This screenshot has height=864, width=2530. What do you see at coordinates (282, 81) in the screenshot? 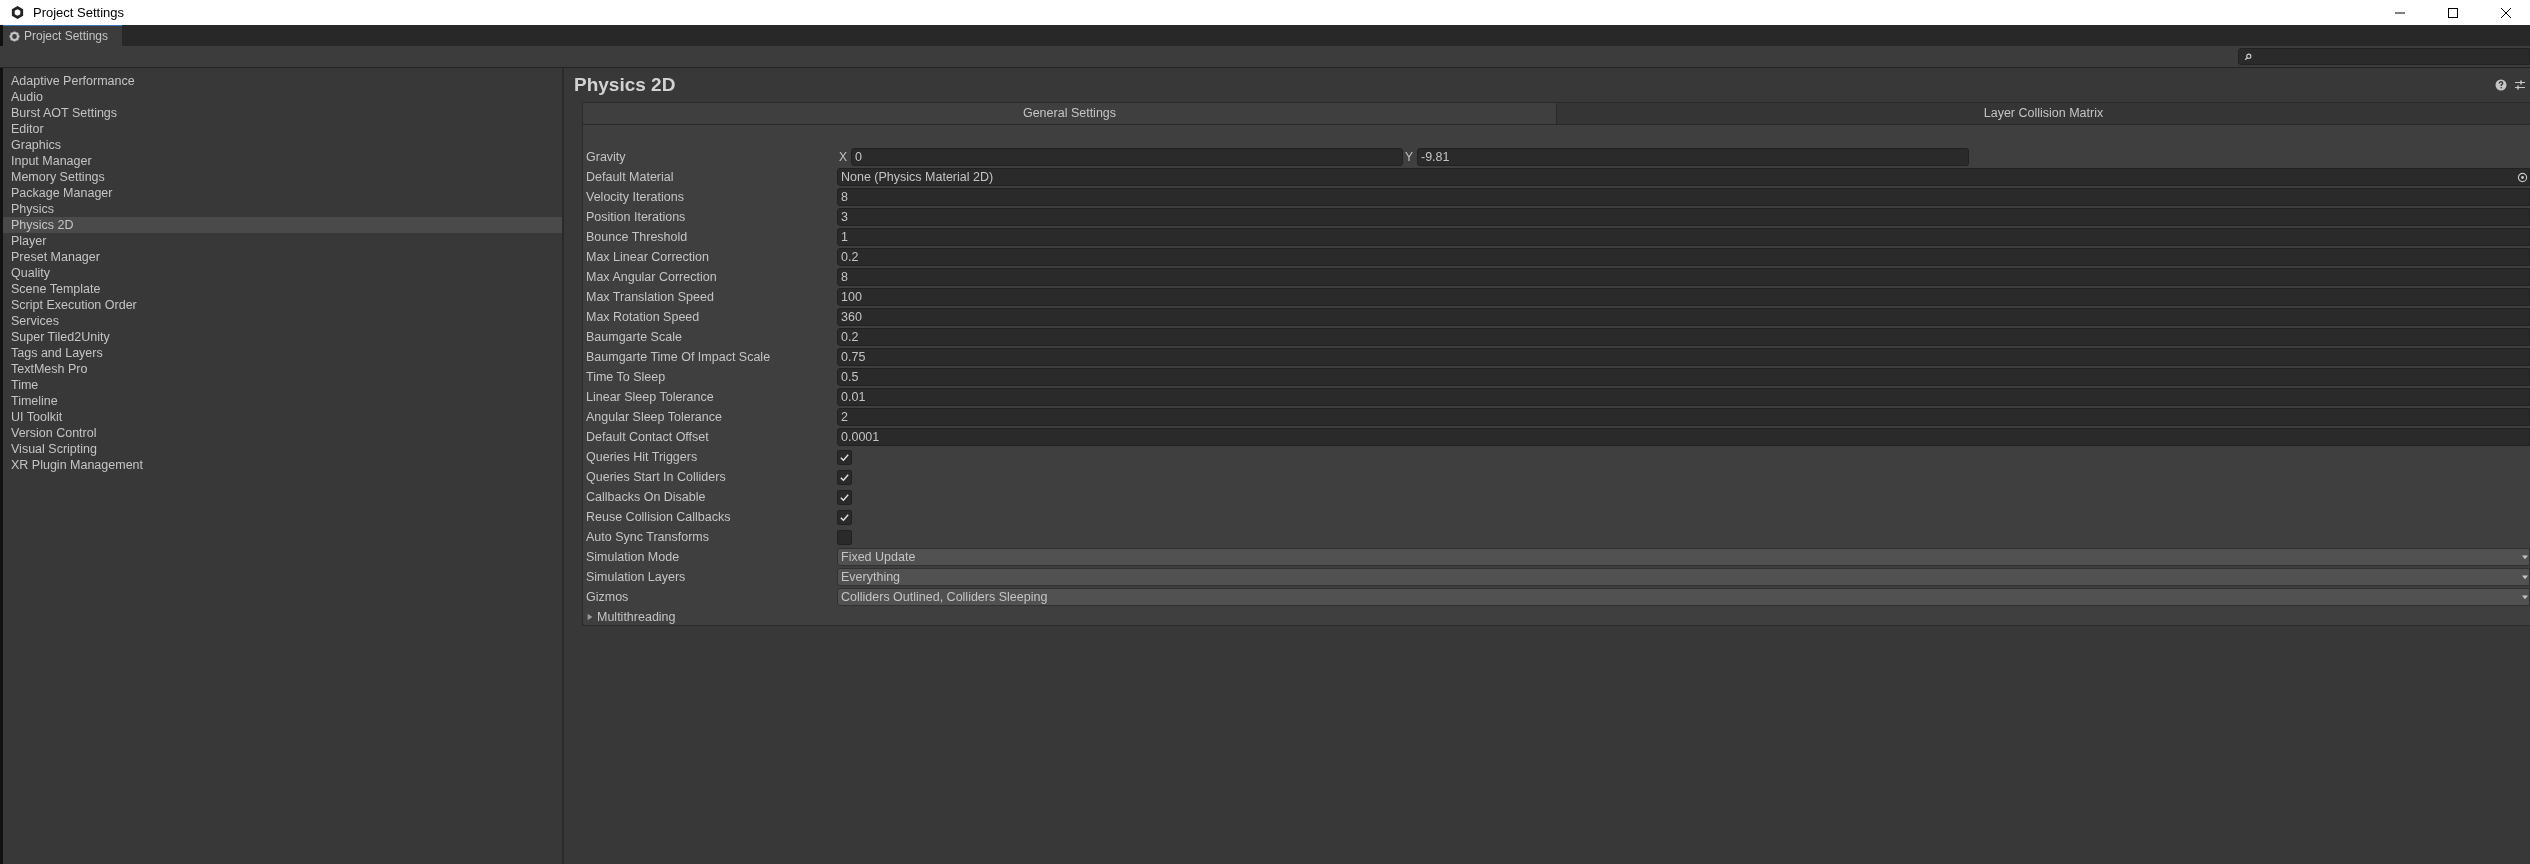
I see `sidebar-item: Adaptive Performance` at bounding box center [282, 81].